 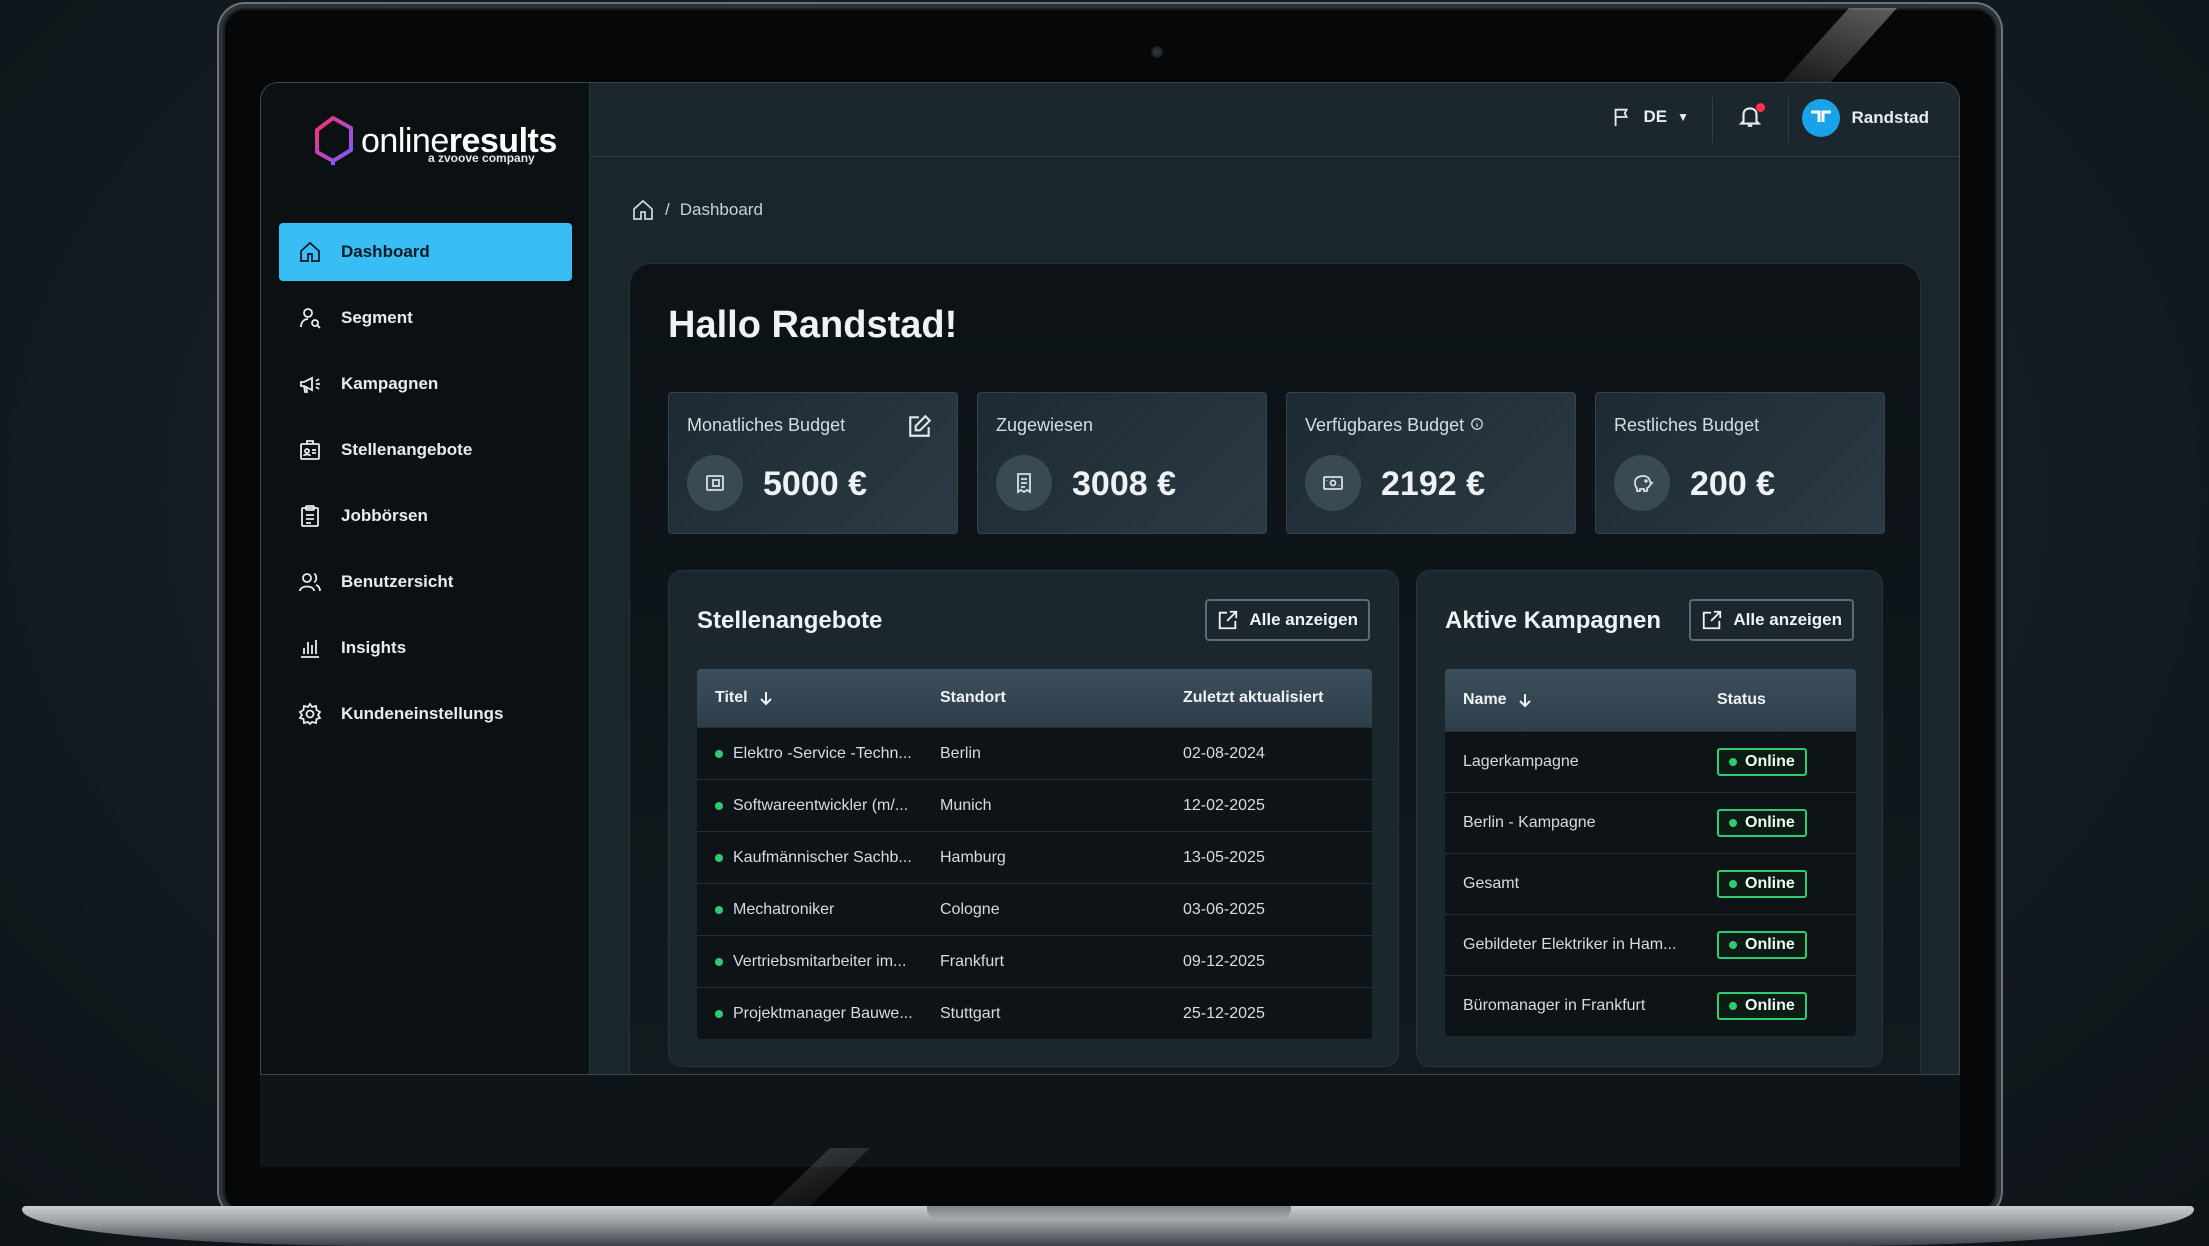 I want to click on megaphone-icon, so click(x=310, y=384).